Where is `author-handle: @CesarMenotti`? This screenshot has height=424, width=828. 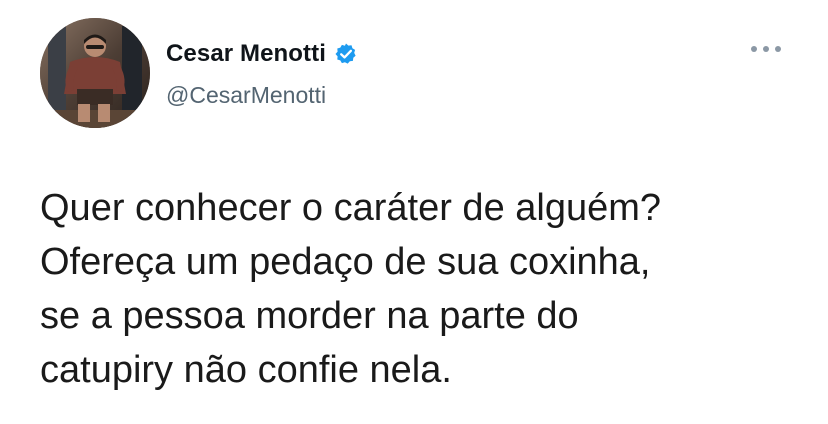 author-handle: @CesarMenotti is located at coordinates (246, 95).